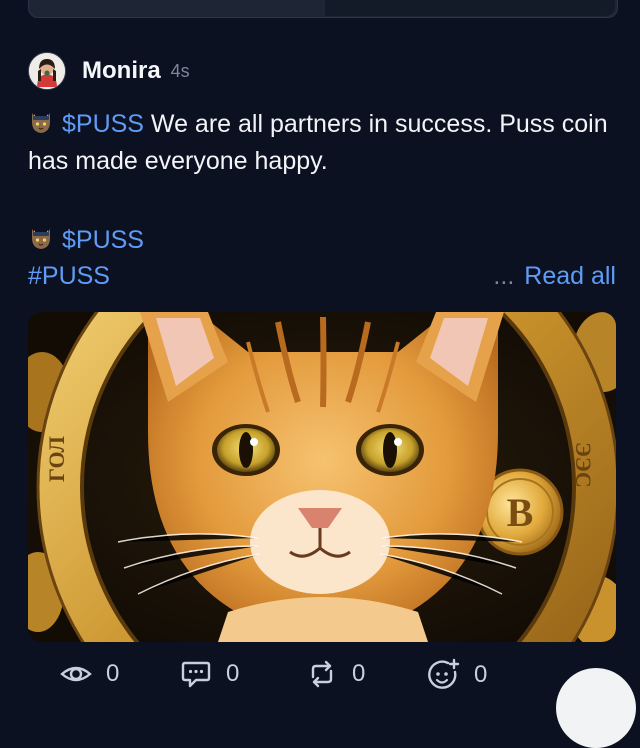 The width and height of the screenshot is (640, 748). Describe the element at coordinates (196, 674) in the screenshot. I see `comment-icon` at that location.